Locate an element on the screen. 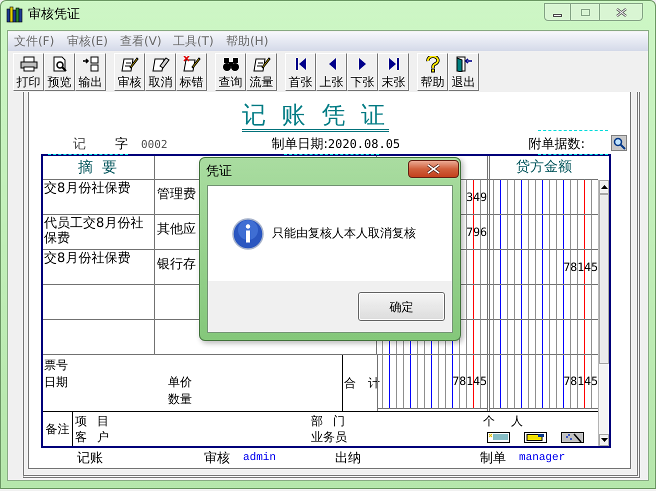 This screenshot has height=491, width=656. minimize-button is located at coordinates (557, 12).